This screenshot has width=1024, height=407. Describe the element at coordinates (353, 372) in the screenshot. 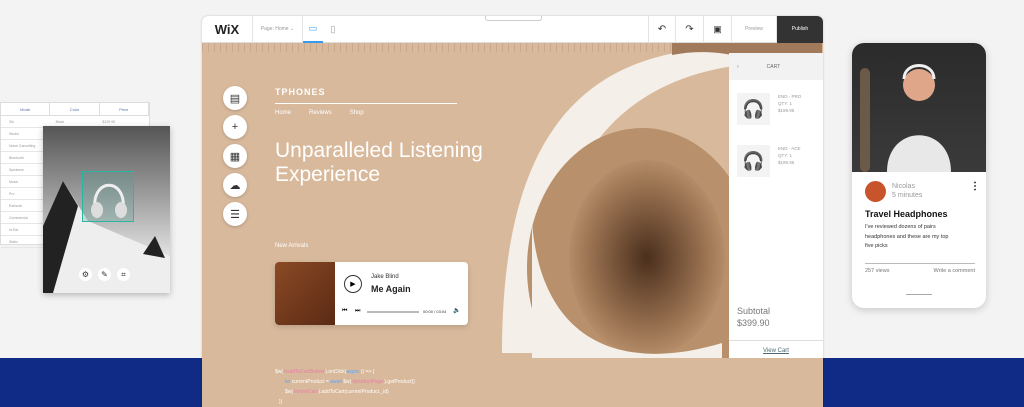

I see `code-token: async` at that location.